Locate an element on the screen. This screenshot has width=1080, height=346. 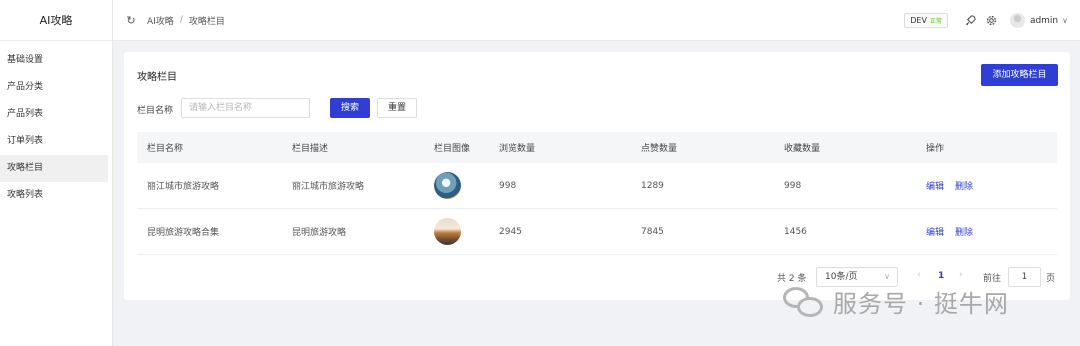
row-favorites: 998 is located at coordinates (793, 185).